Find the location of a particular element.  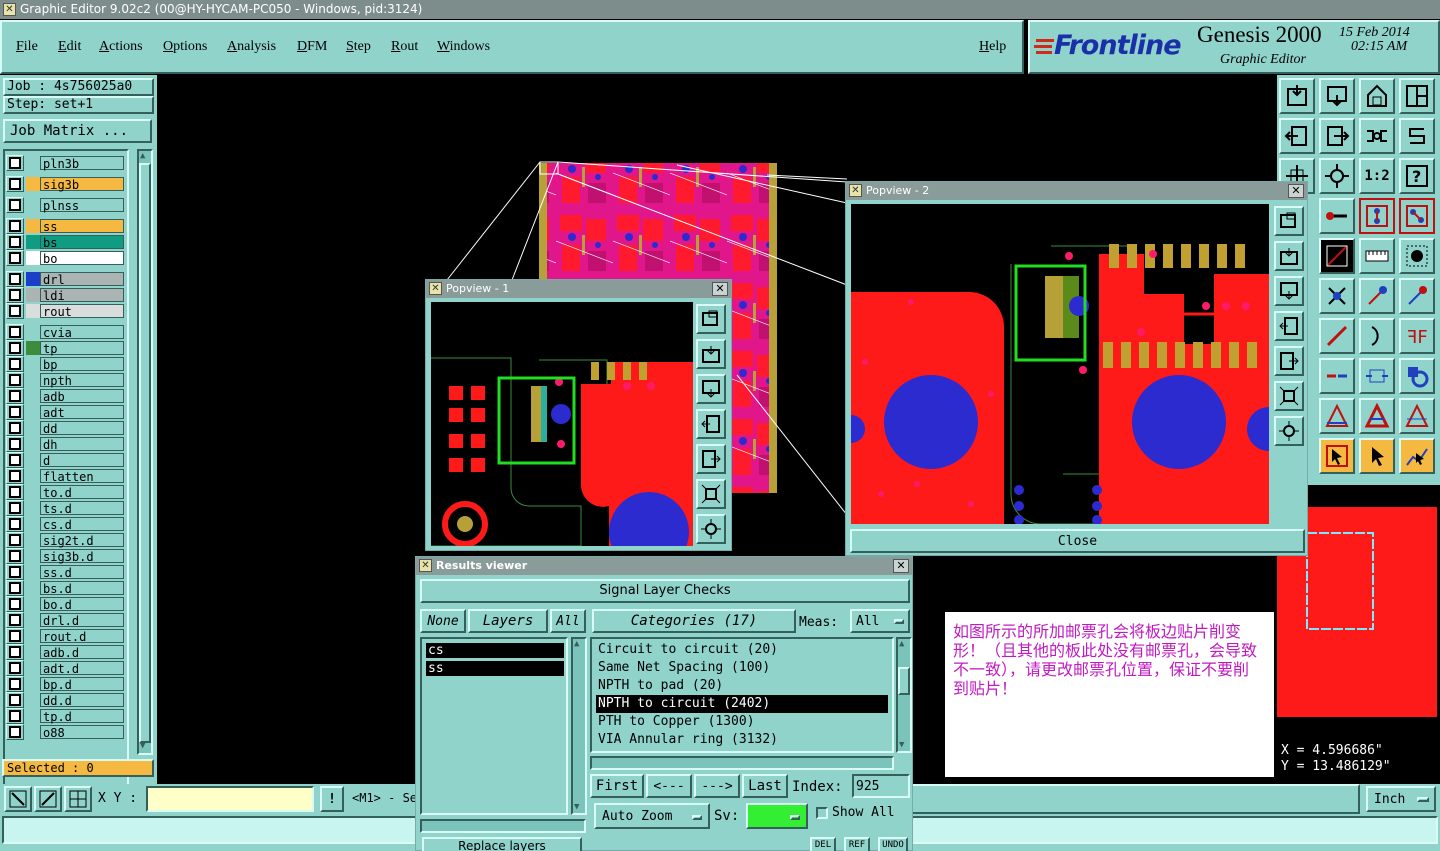

add-text-icon: ꟻF is located at coordinates (1417, 336).